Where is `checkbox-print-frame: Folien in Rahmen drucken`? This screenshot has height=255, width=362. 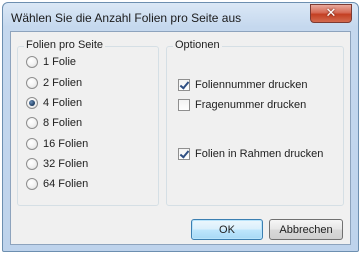 checkbox-print-frame: Folien in Rahmen drucken is located at coordinates (250, 154).